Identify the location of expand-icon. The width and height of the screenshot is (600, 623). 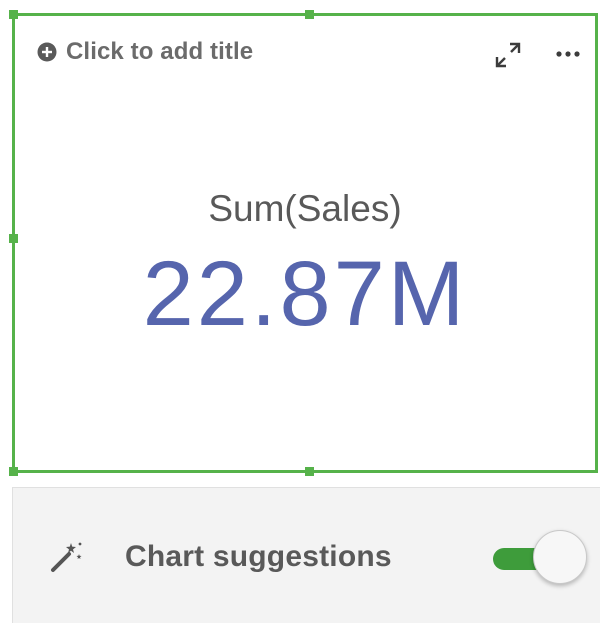
(508, 55).